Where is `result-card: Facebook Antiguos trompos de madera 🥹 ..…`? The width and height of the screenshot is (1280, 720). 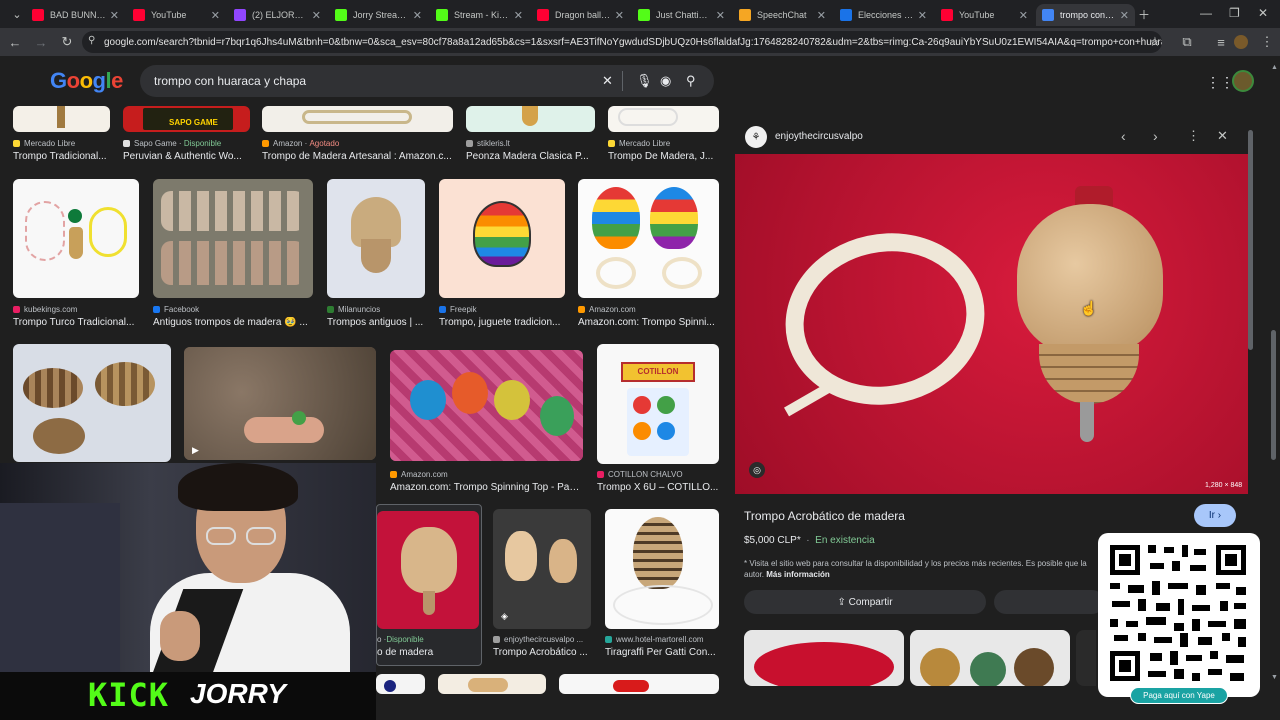 result-card: Facebook Antiguos trompos de madera 🥹 ..… is located at coordinates (233, 255).